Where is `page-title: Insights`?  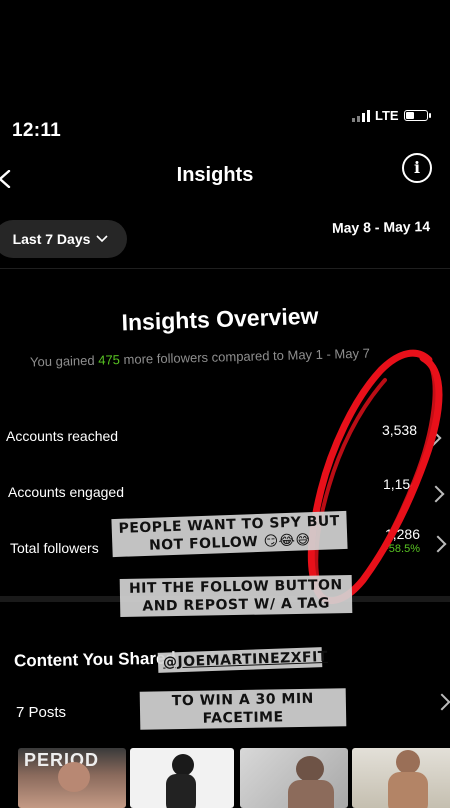
page-title: Insights is located at coordinates (215, 175).